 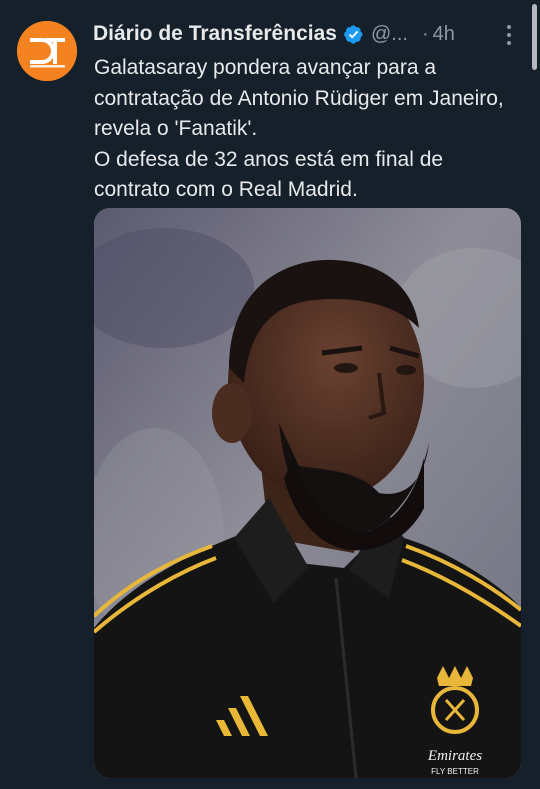 I want to click on tweet-header: Diário de Transferências @... · 4h, so click(x=306, y=34).